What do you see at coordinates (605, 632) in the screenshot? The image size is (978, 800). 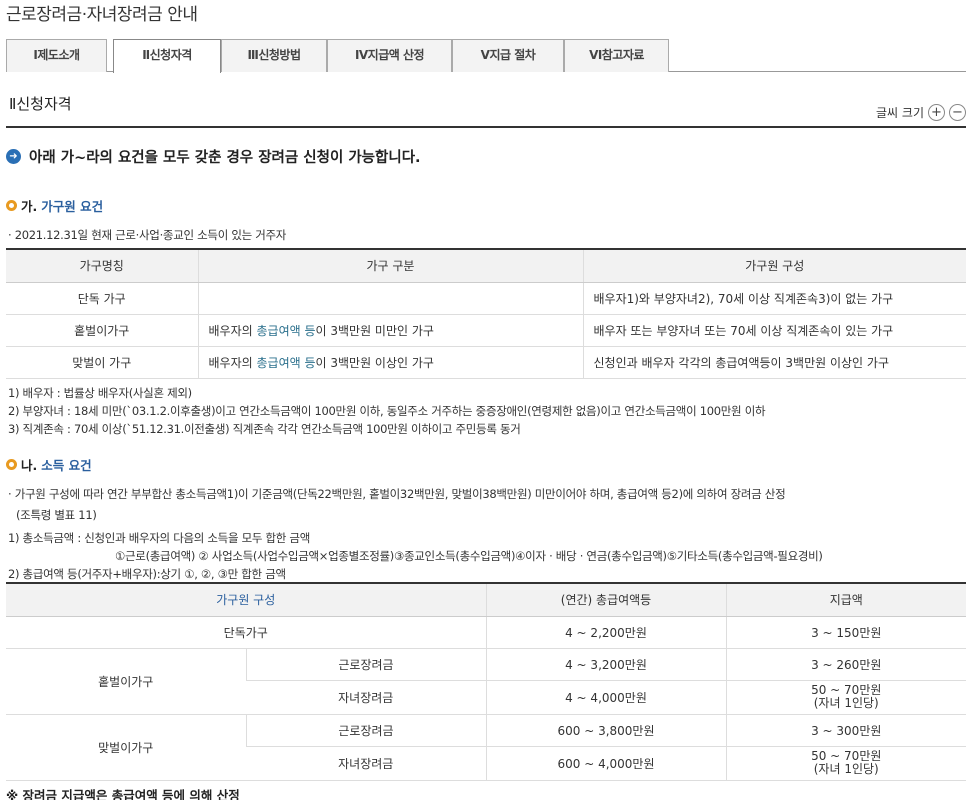 I see `income-range: 4 ~ 2,200만원` at bounding box center [605, 632].